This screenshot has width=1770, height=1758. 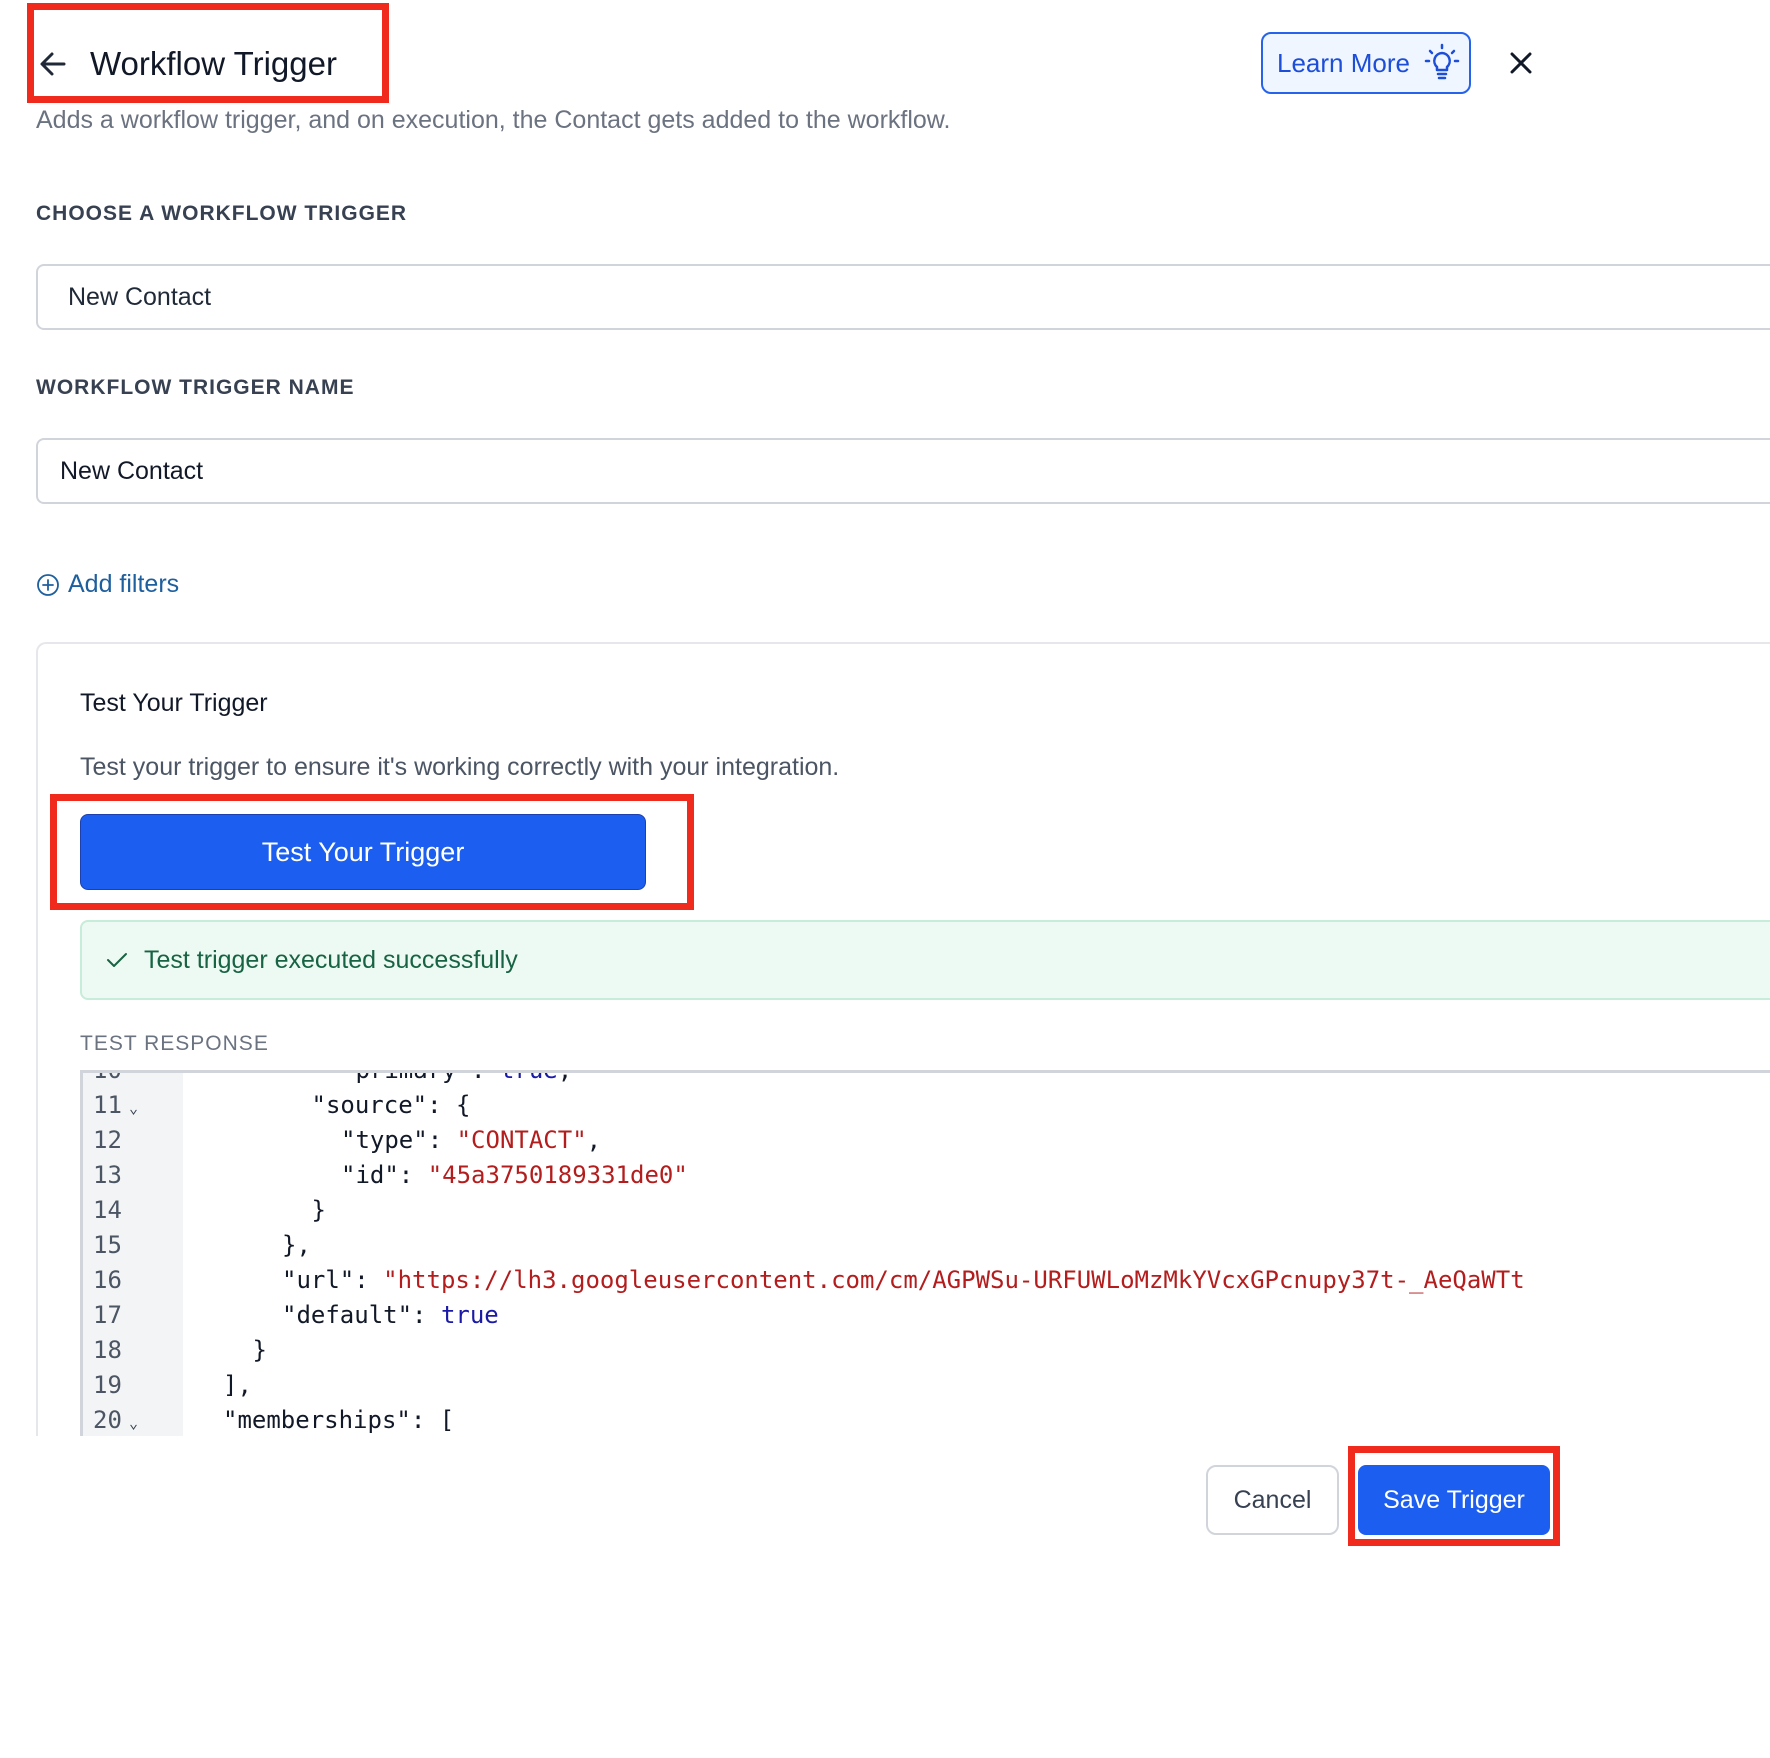 I want to click on code-token: "type":, so click(x=399, y=1140).